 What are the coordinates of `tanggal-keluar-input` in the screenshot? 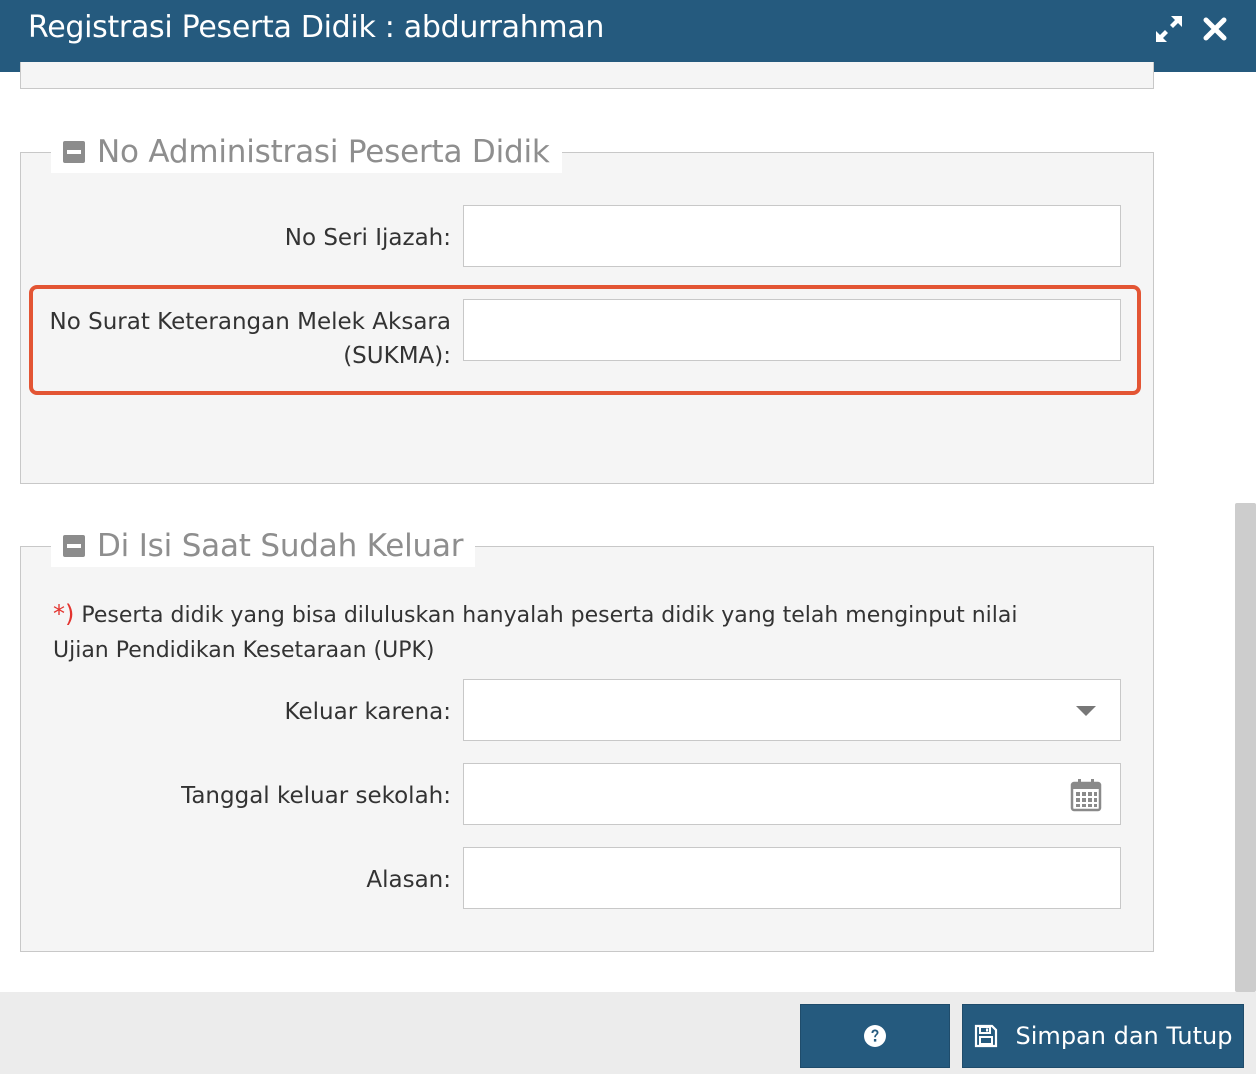 It's located at (792, 794).